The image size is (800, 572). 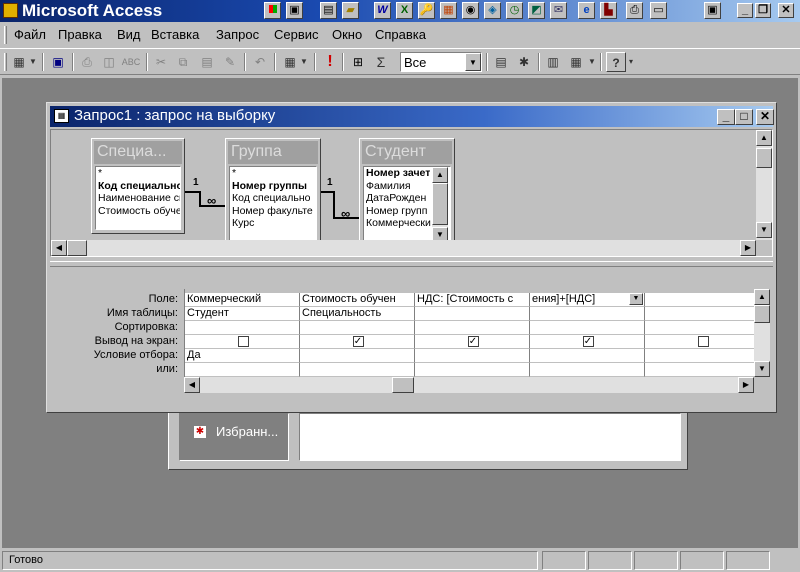 What do you see at coordinates (357, 300) in the screenshot?
I see `field-cell: Стоимость обучен` at bounding box center [357, 300].